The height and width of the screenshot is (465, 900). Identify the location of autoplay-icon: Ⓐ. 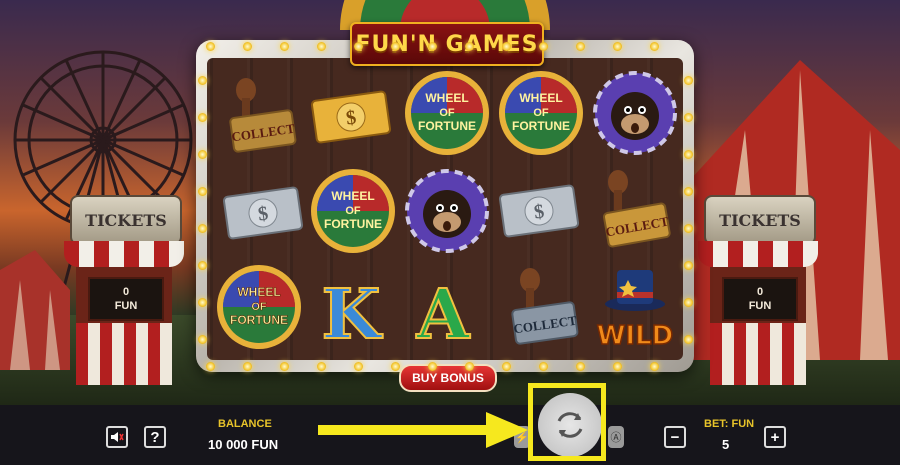
(616, 438).